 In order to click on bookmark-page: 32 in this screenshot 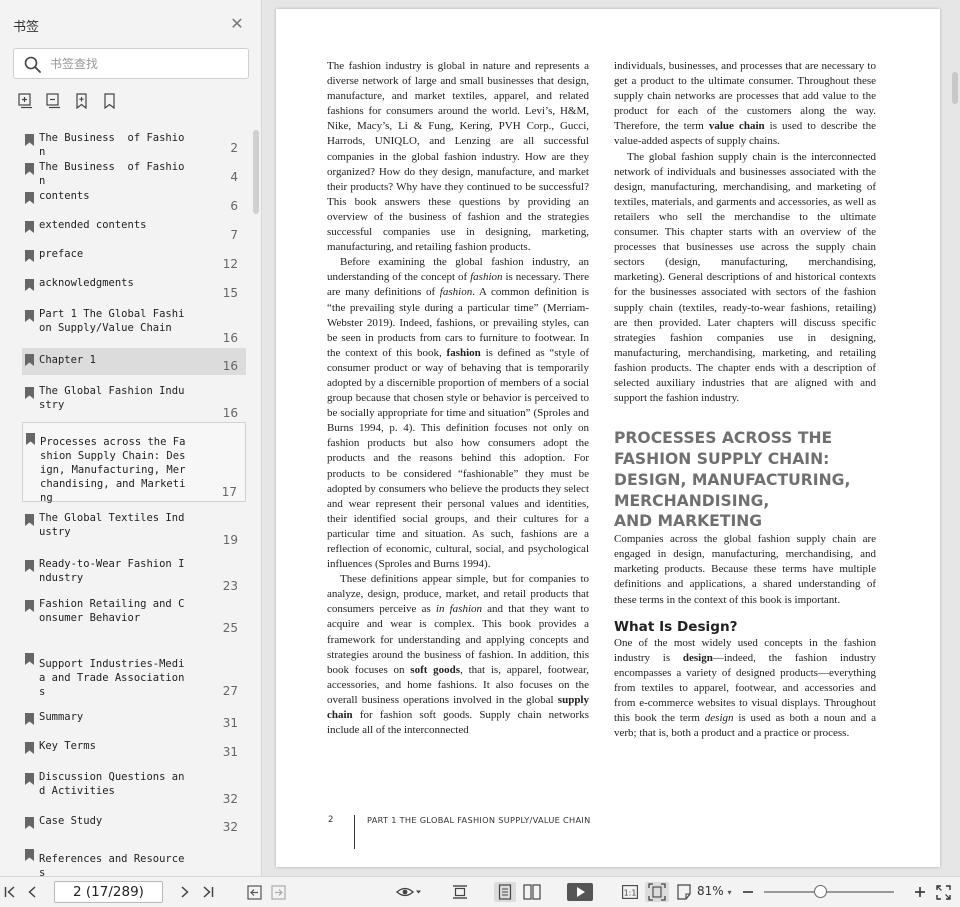, I will do `click(230, 799)`.